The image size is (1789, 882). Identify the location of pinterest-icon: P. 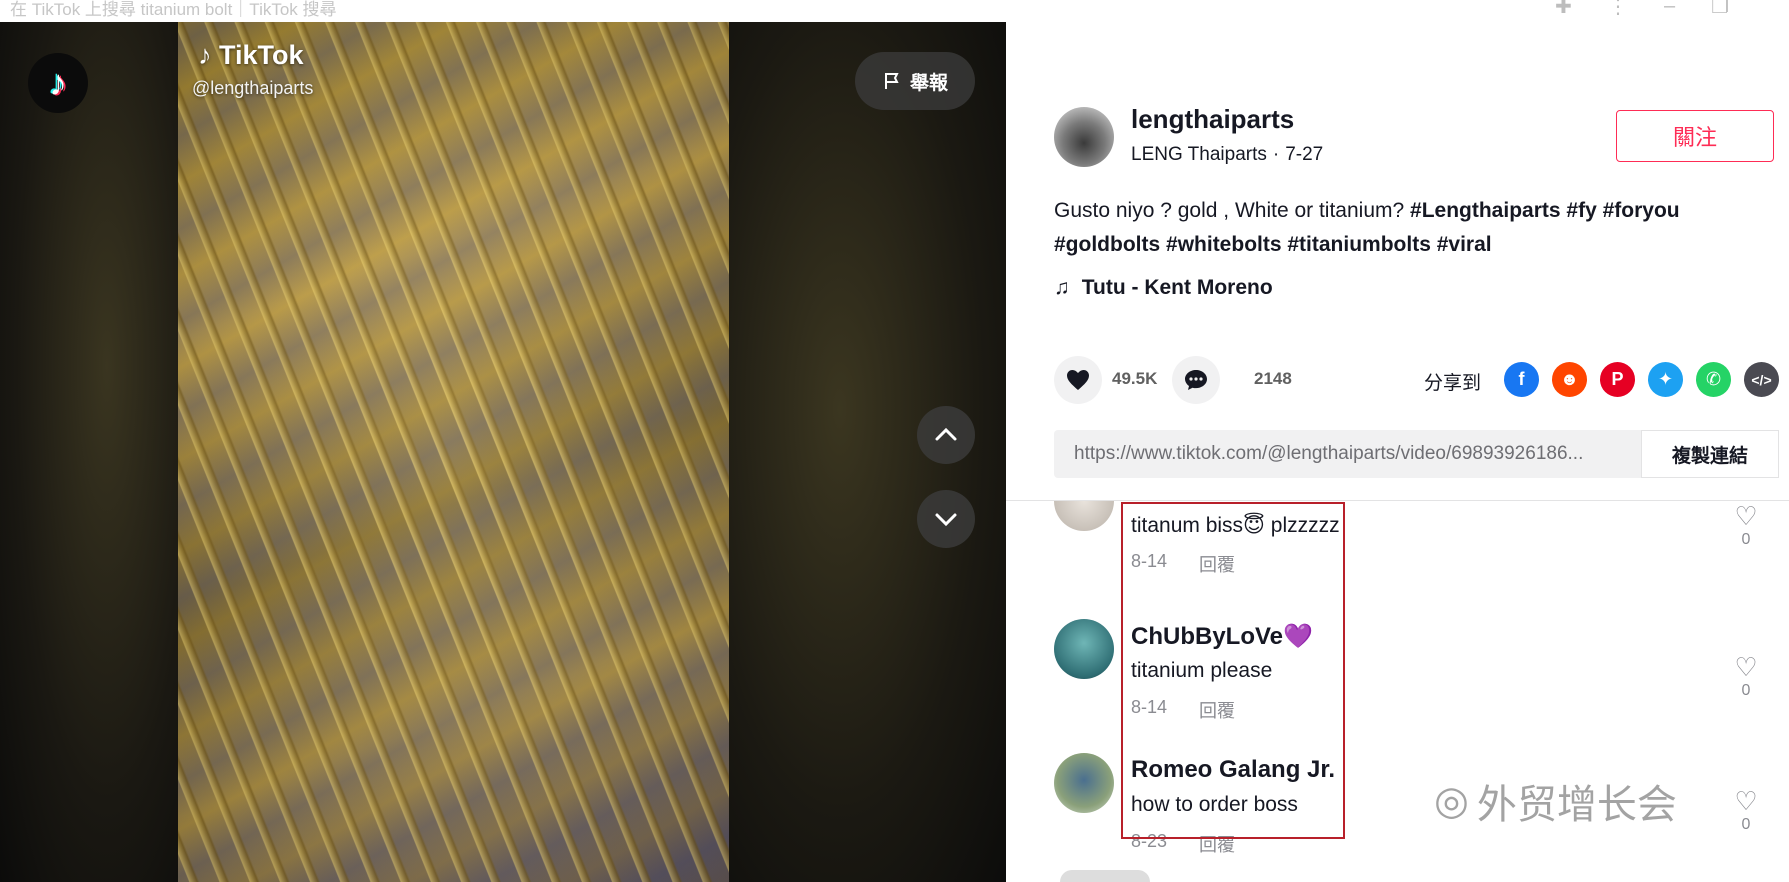
(1617, 379).